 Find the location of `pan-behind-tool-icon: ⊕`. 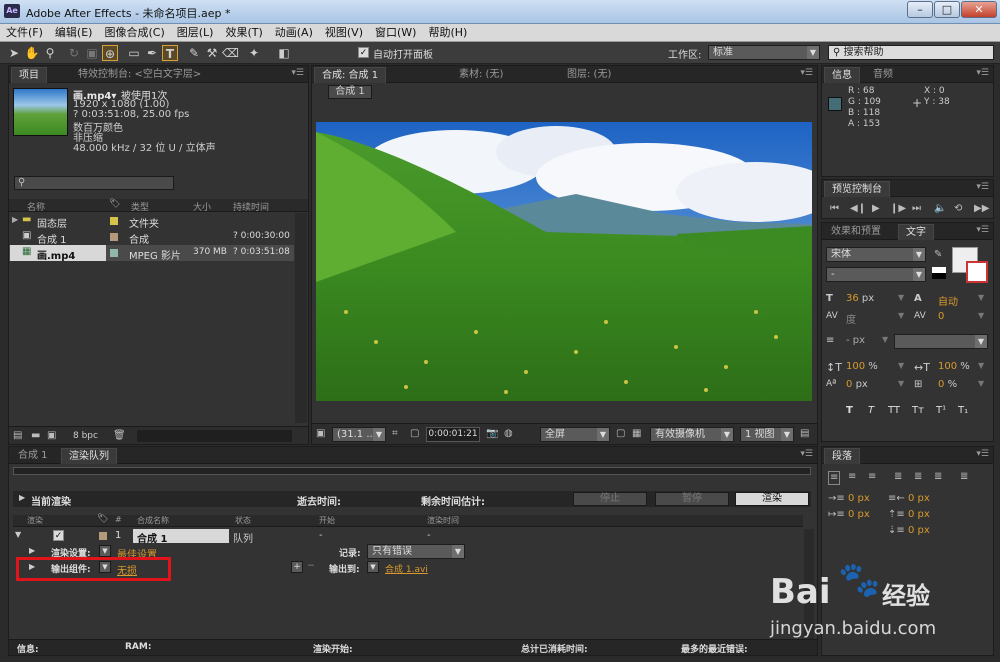

pan-behind-tool-icon: ⊕ is located at coordinates (110, 53).